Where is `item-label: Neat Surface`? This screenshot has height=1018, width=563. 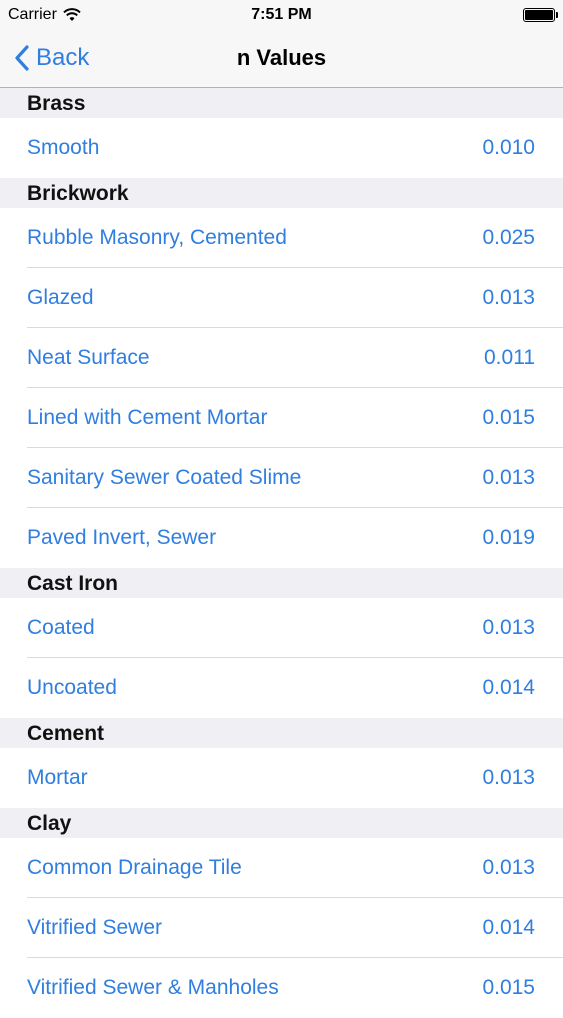 item-label: Neat Surface is located at coordinates (88, 357).